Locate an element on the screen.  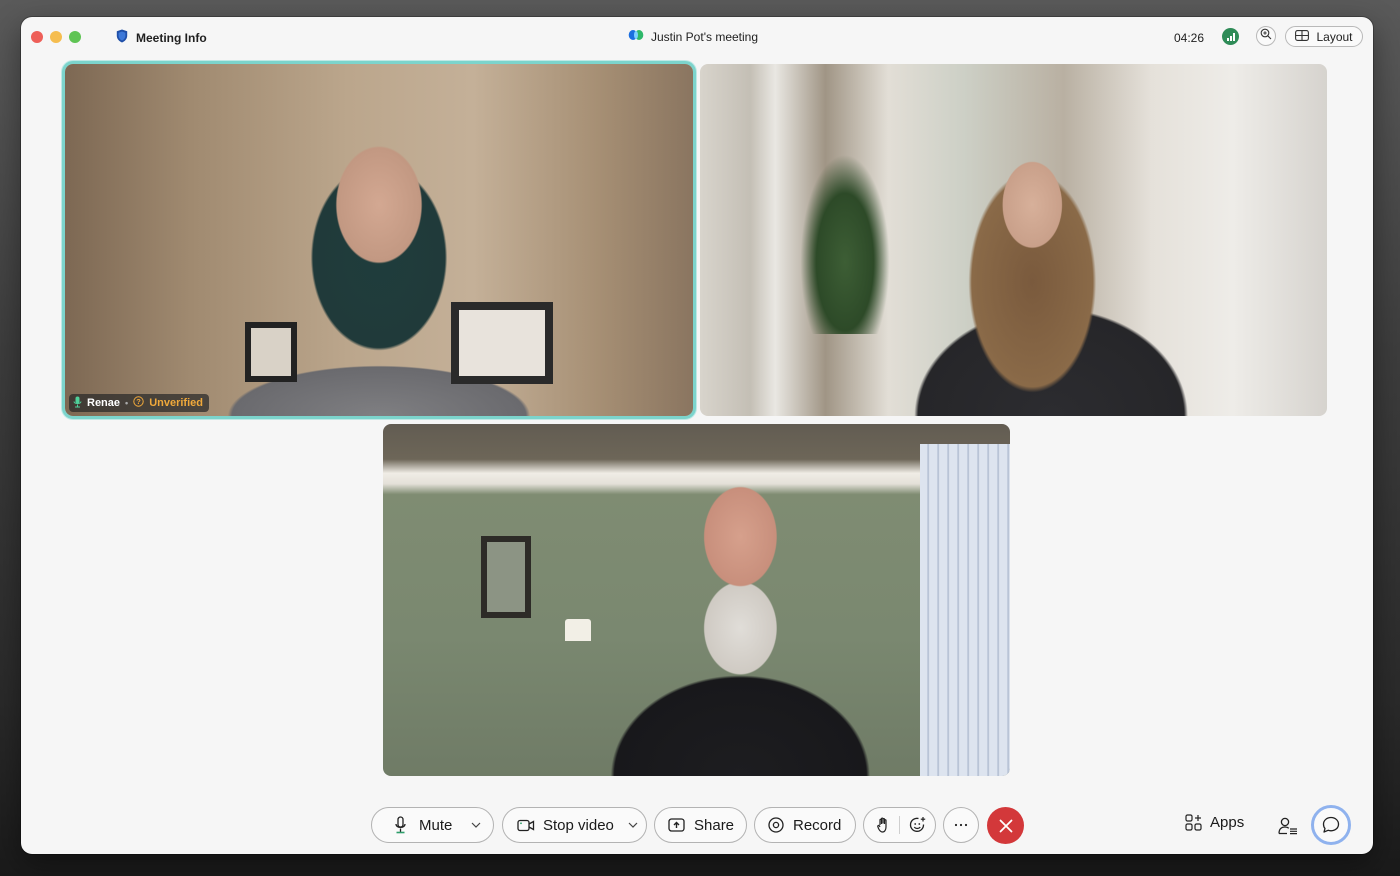
close-x-icon is located at coordinates (1006, 826).